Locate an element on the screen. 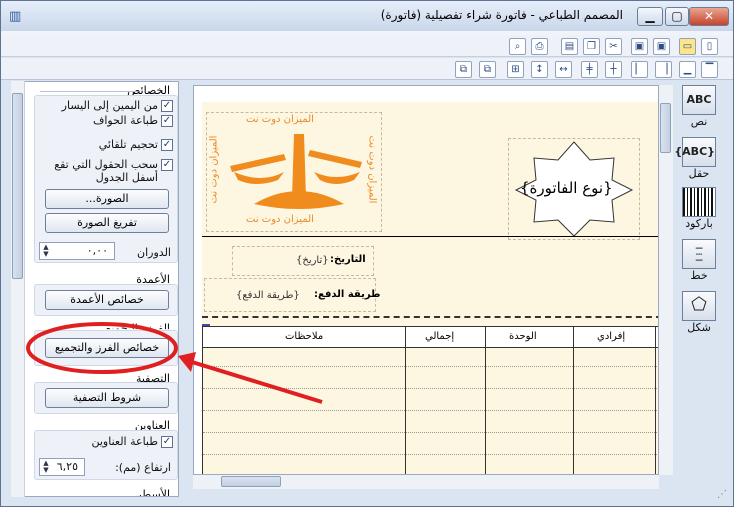 Image resolution: width=734 pixels, height=507 pixels. columns-properties-button: خصائص الأعمدة is located at coordinates (107, 300).